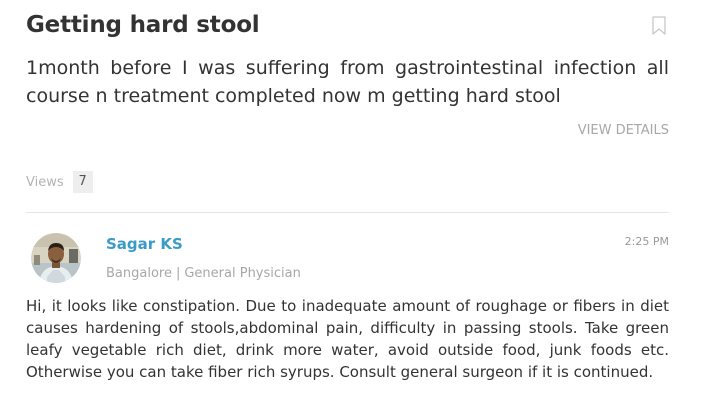 The width and height of the screenshot is (701, 400). What do you see at coordinates (242, 273) in the screenshot?
I see `doctor-specialty: General Physician` at bounding box center [242, 273].